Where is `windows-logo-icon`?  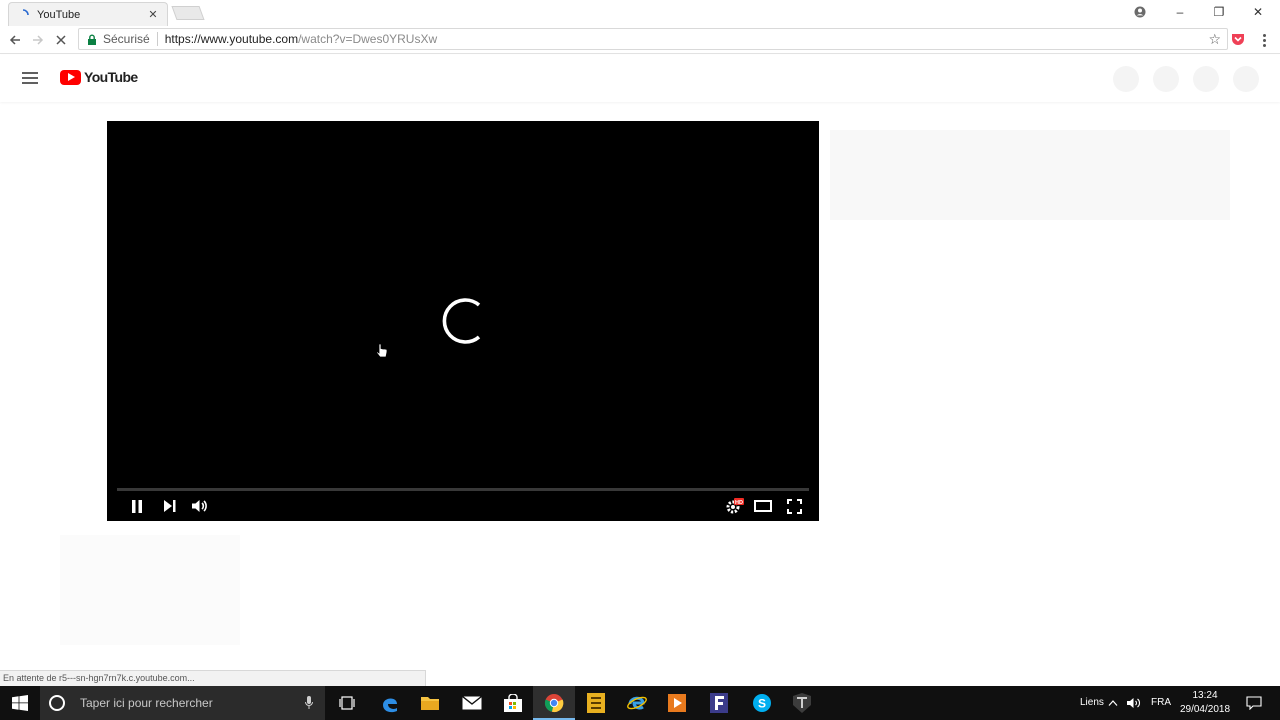 windows-logo-icon is located at coordinates (20, 703).